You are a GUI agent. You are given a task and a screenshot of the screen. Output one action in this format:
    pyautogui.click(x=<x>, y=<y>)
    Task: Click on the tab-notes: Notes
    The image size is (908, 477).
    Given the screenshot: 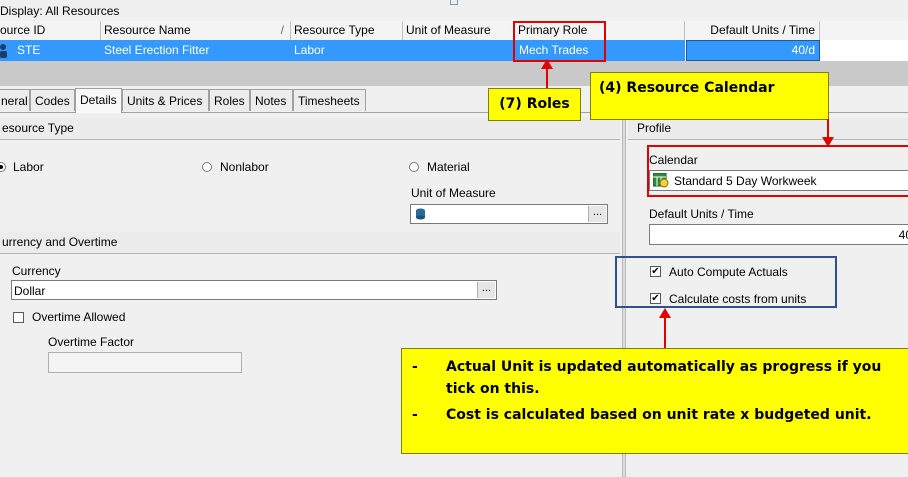 What is the action you would take?
    pyautogui.click(x=271, y=100)
    